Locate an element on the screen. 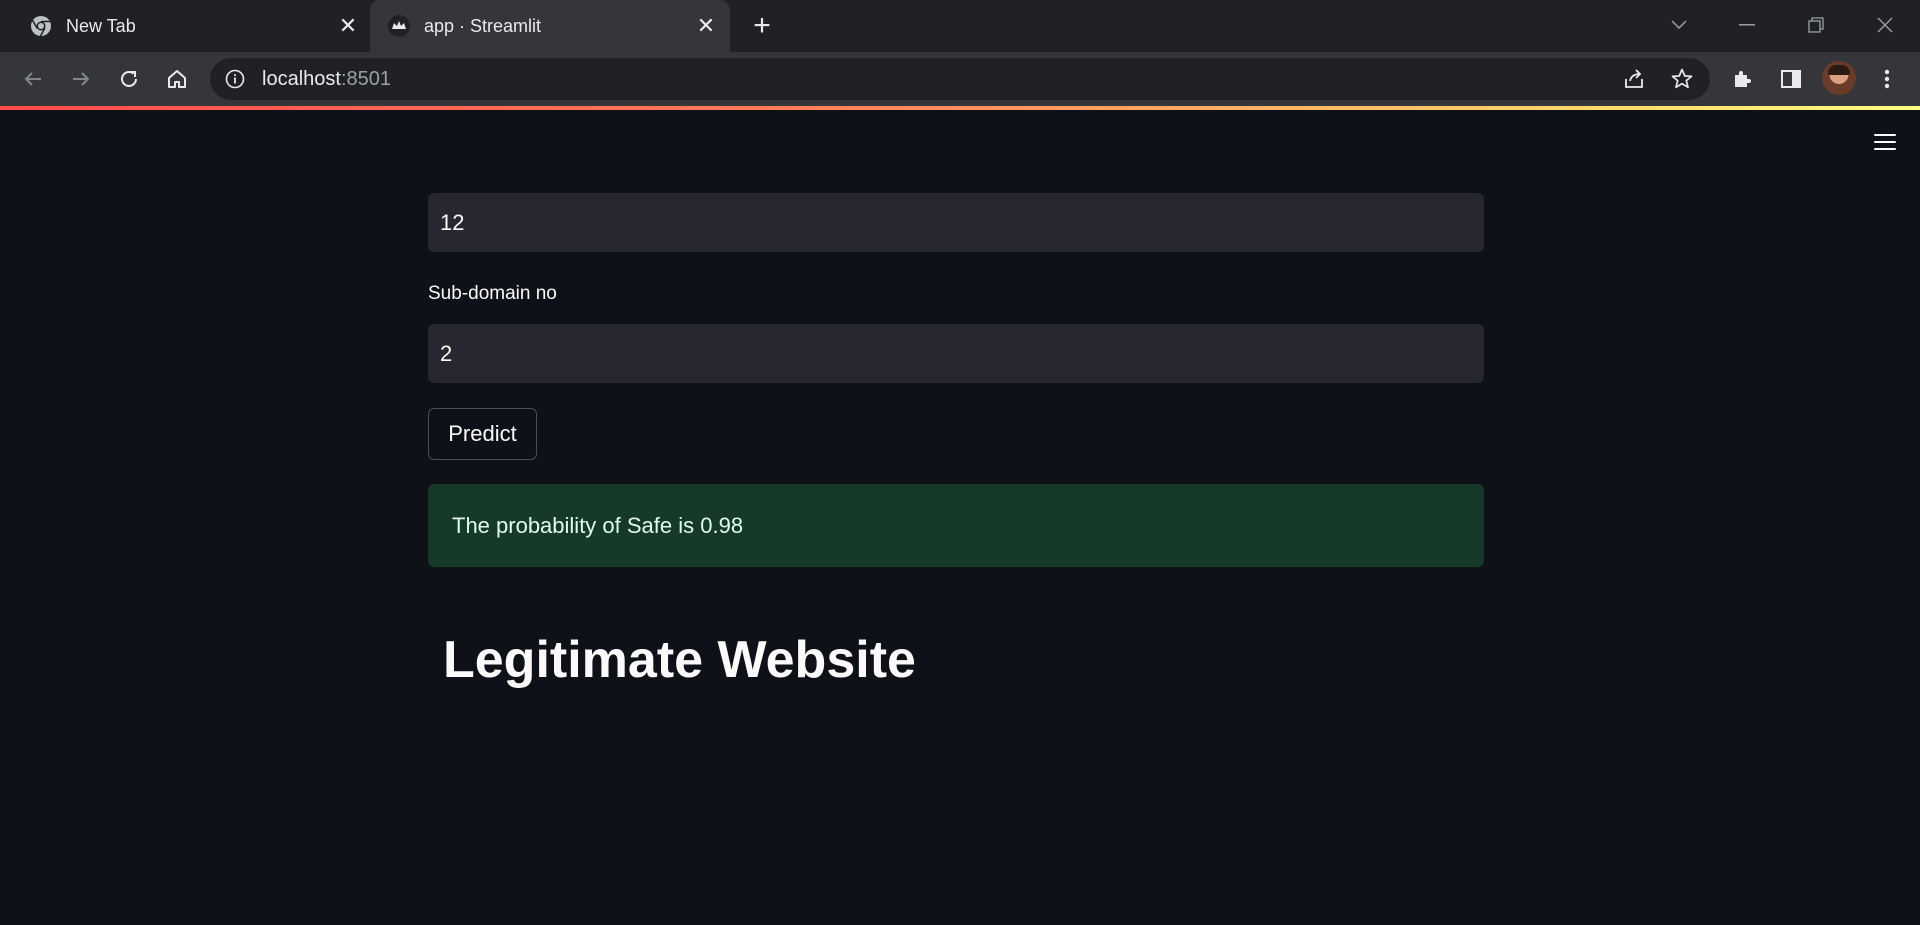 The width and height of the screenshot is (1920, 925). close-window-icon is located at coordinates (1885, 25).